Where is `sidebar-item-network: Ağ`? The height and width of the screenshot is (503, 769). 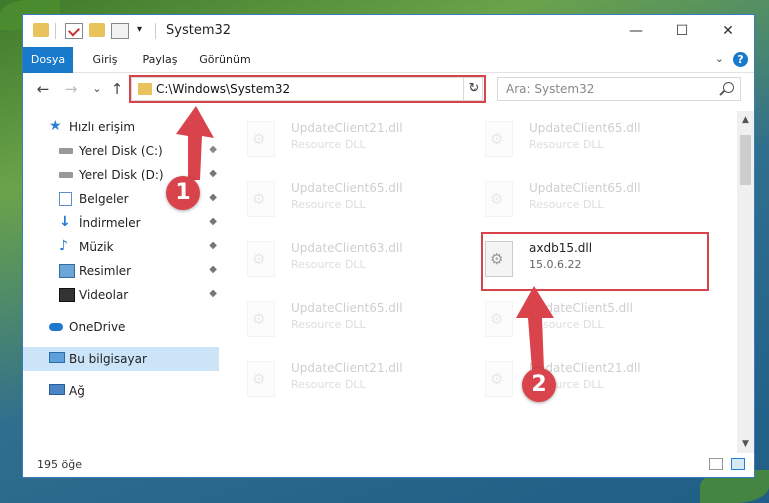 sidebar-item-network: Ağ is located at coordinates (121, 391).